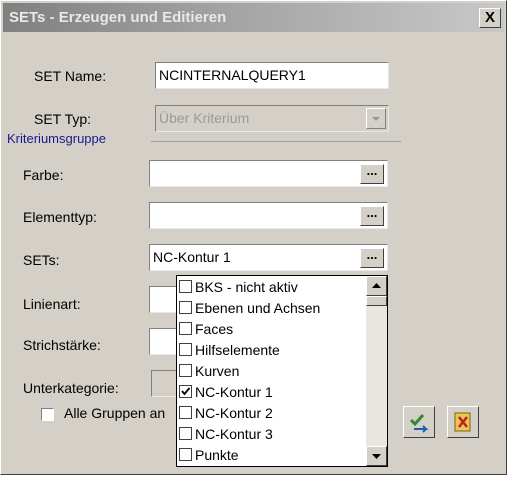 Image resolution: width=509 pixels, height=492 pixels. Describe the element at coordinates (269, 371) in the screenshot. I see `list-item: Kurven` at that location.